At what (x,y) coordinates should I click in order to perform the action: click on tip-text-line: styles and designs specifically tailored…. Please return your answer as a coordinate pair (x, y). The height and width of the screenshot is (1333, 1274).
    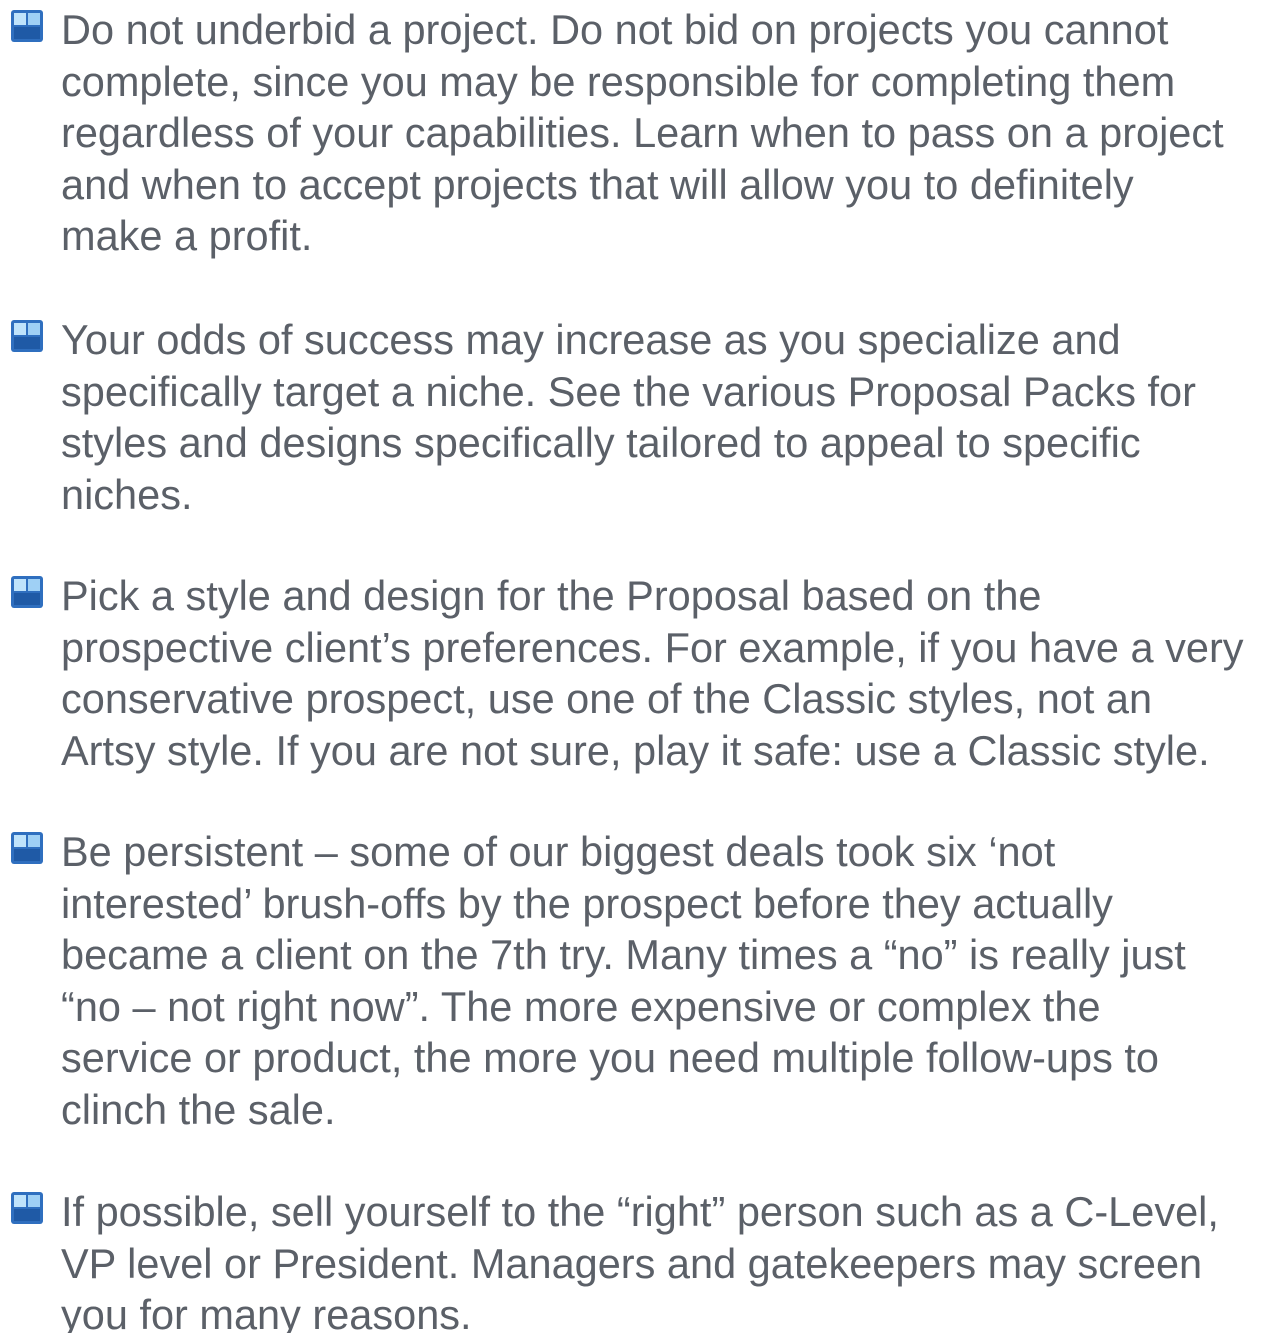
    Looking at the image, I should click on (601, 442).